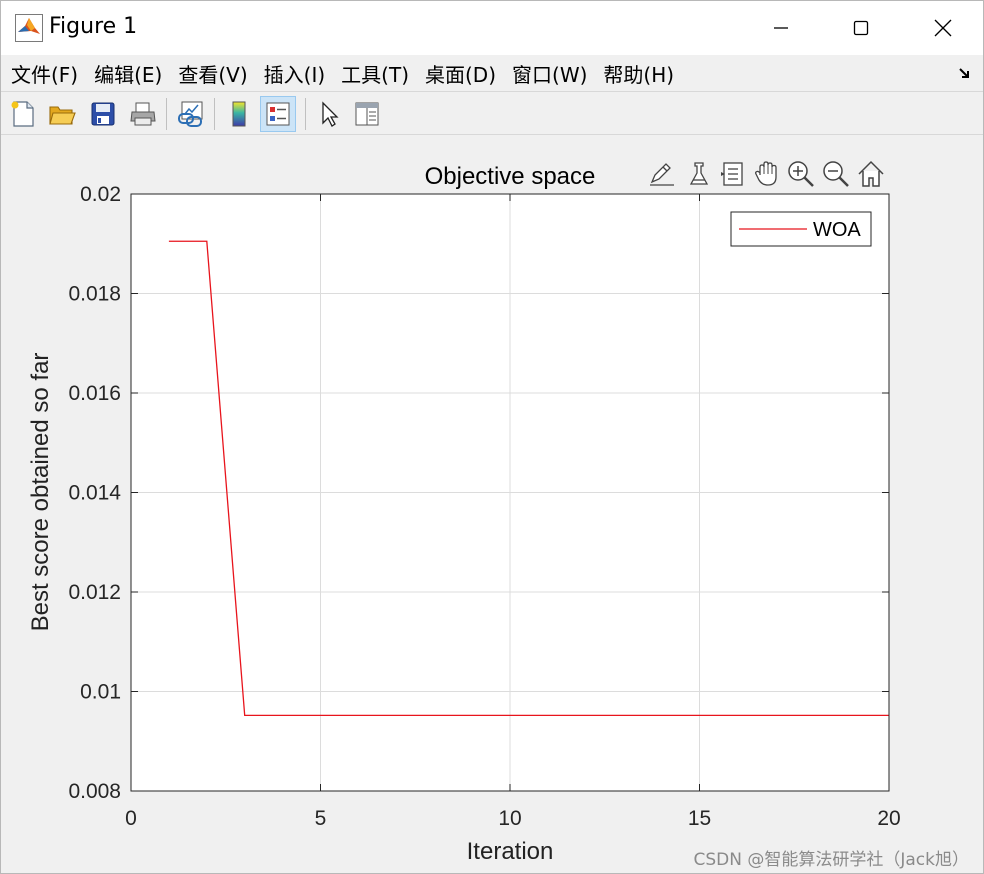 This screenshot has height=874, width=984. What do you see at coordinates (510, 851) in the screenshot?
I see `x-axis-label: Iteration` at bounding box center [510, 851].